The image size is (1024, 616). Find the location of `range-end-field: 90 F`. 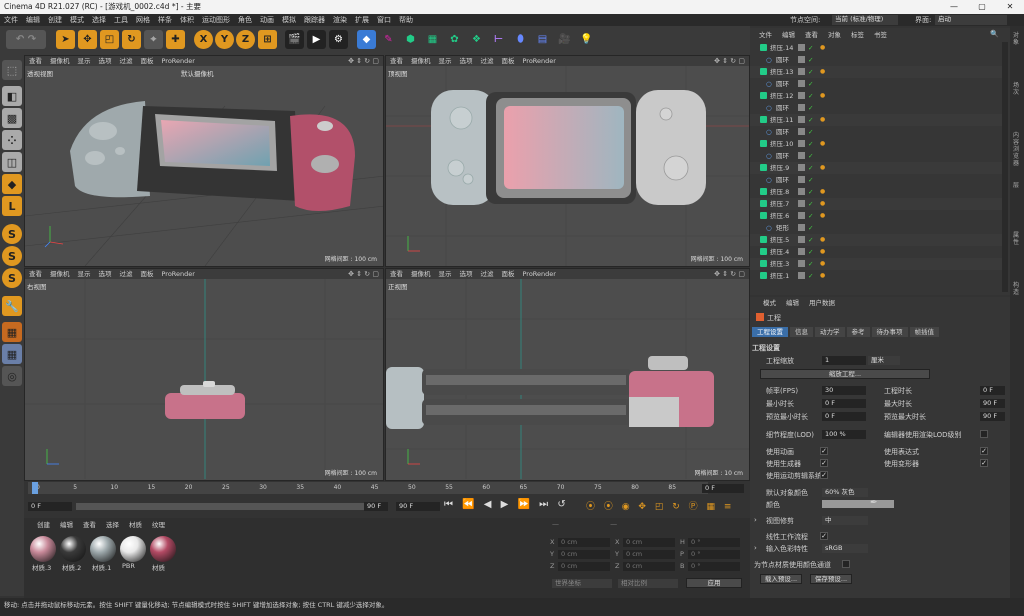

range-end-field: 90 F is located at coordinates (376, 506).